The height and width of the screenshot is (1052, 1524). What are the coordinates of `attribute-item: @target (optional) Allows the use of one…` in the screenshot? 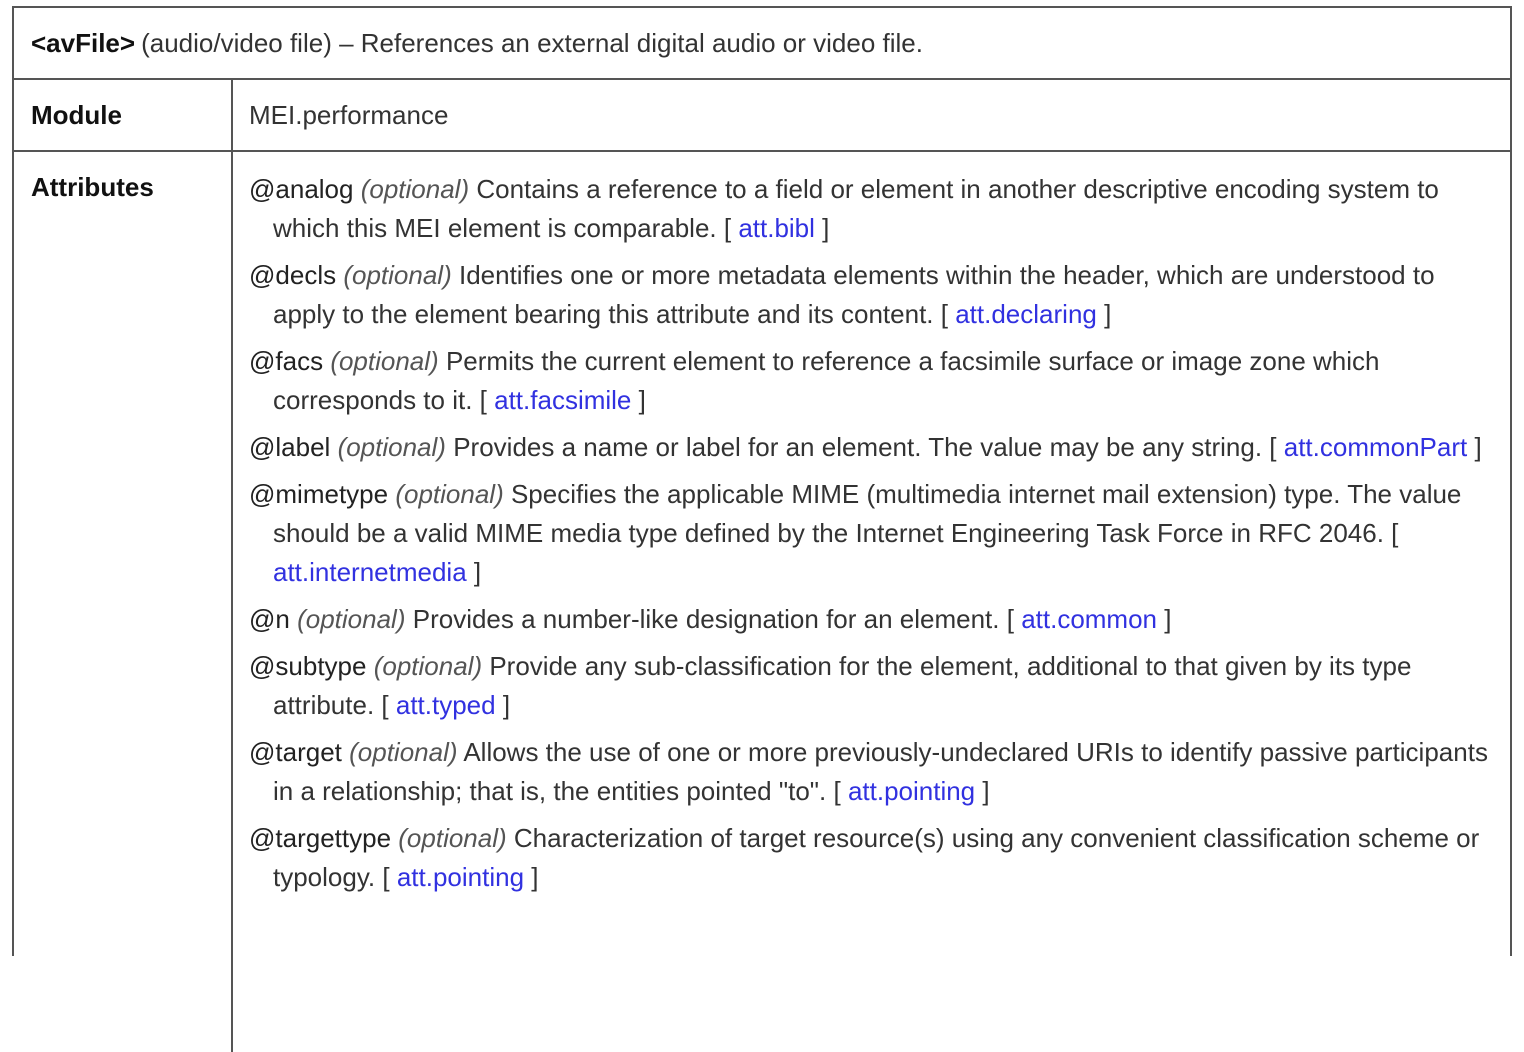 It's located at (868, 771).